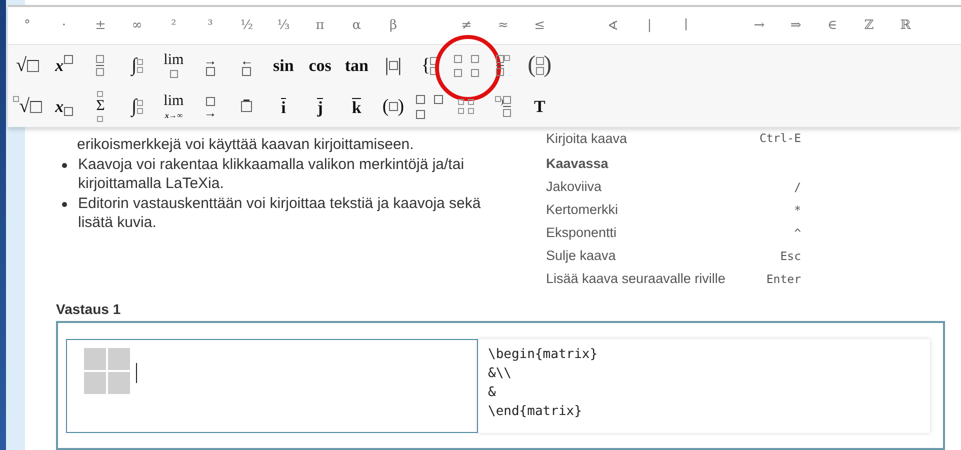 The width and height of the screenshot is (961, 450). What do you see at coordinates (466, 25) in the screenshot?
I see `symbol-button: ≠` at bounding box center [466, 25].